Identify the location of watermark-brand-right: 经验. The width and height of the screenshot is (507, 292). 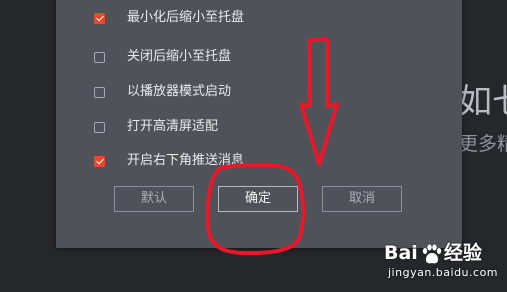
(462, 253).